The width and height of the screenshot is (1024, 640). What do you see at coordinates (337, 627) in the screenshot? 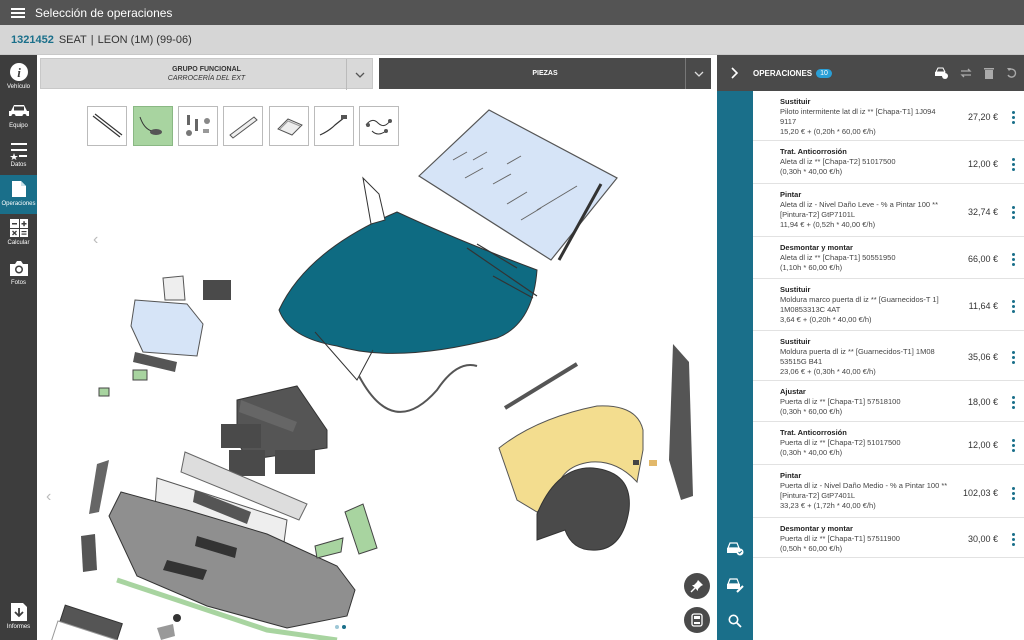
I see `page-dot` at bounding box center [337, 627].